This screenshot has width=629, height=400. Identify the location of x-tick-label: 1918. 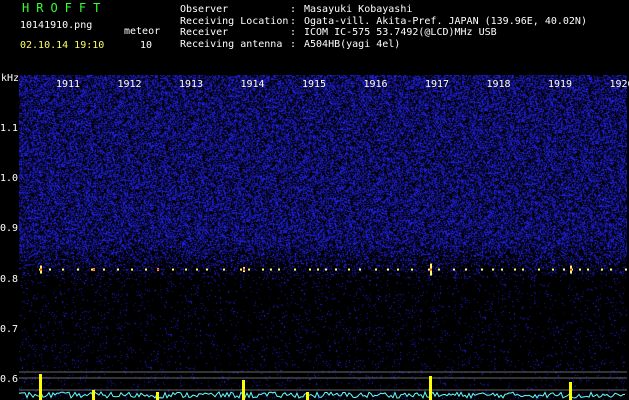
(498, 84).